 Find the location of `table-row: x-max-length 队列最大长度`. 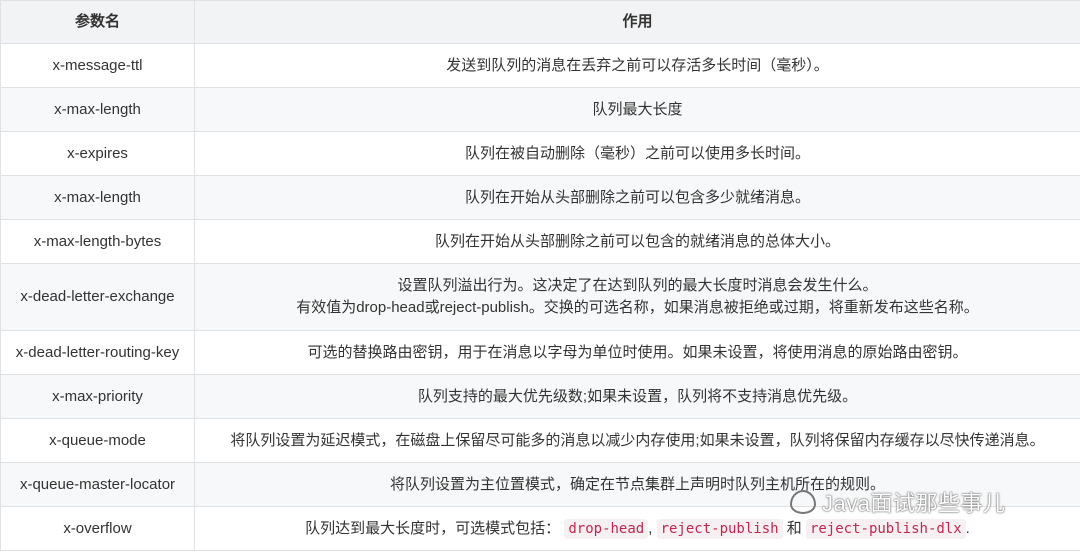

table-row: x-max-length 队列最大长度 is located at coordinates (540, 109).